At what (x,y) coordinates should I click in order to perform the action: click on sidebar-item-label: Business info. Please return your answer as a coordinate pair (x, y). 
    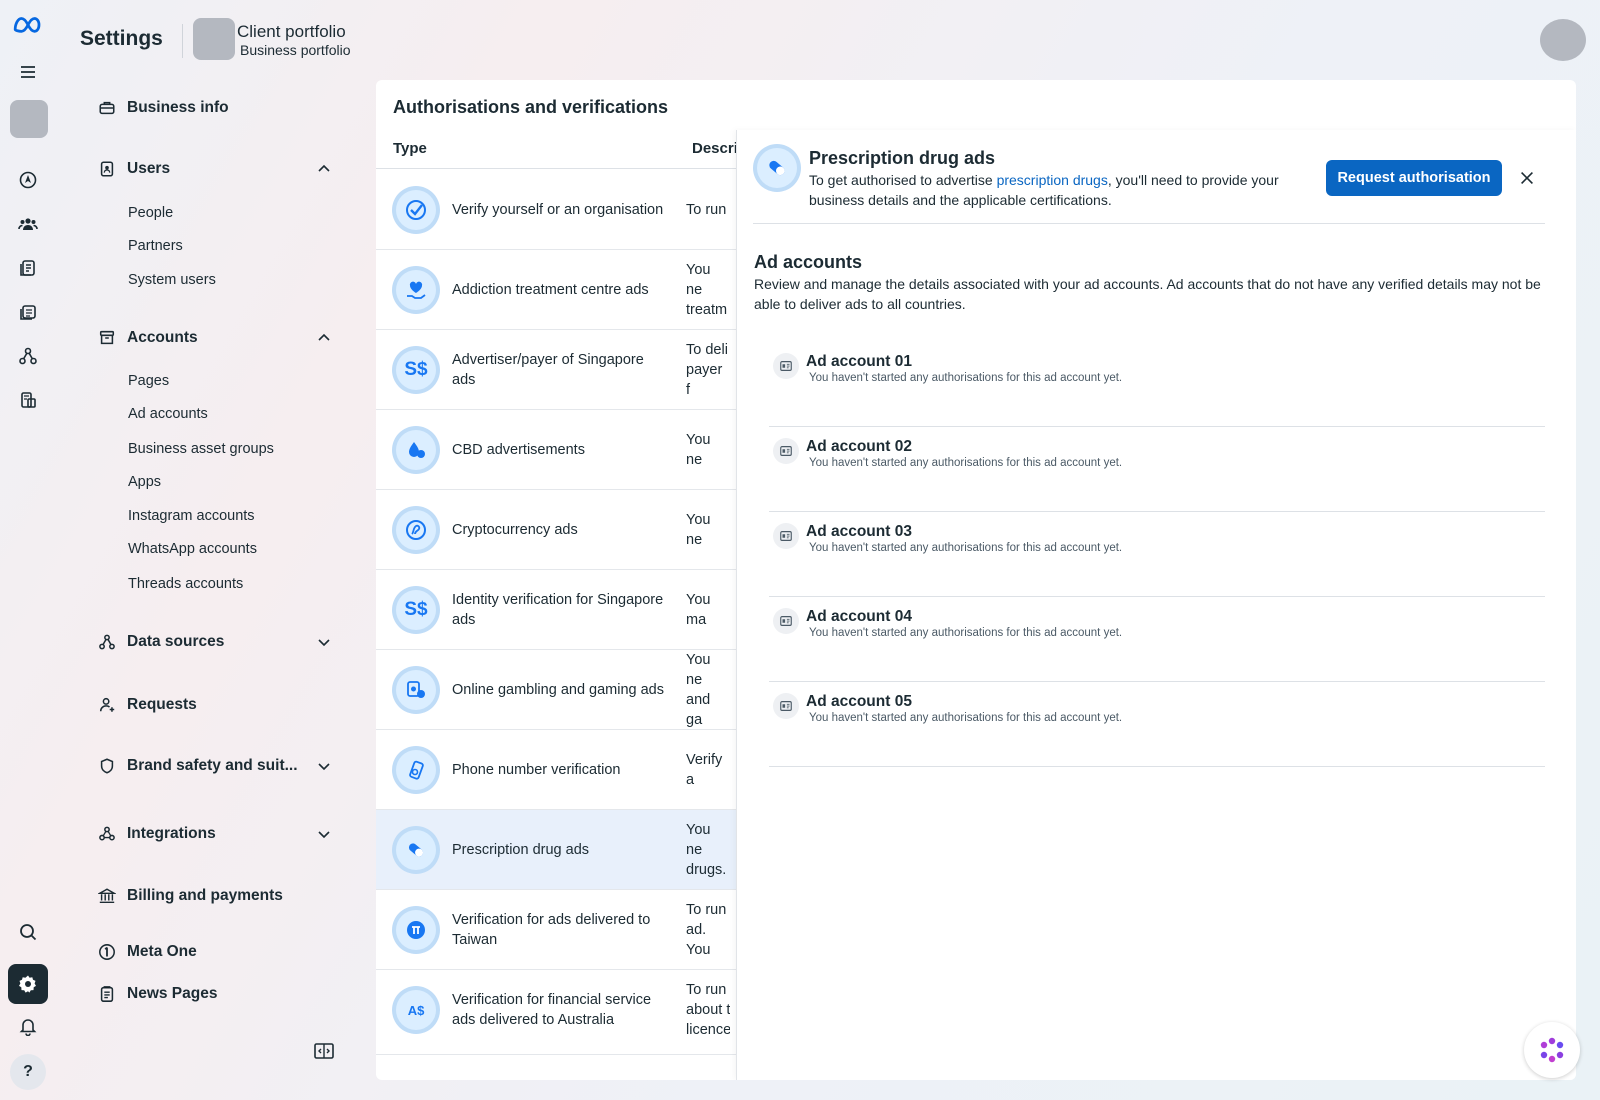
    Looking at the image, I should click on (178, 107).